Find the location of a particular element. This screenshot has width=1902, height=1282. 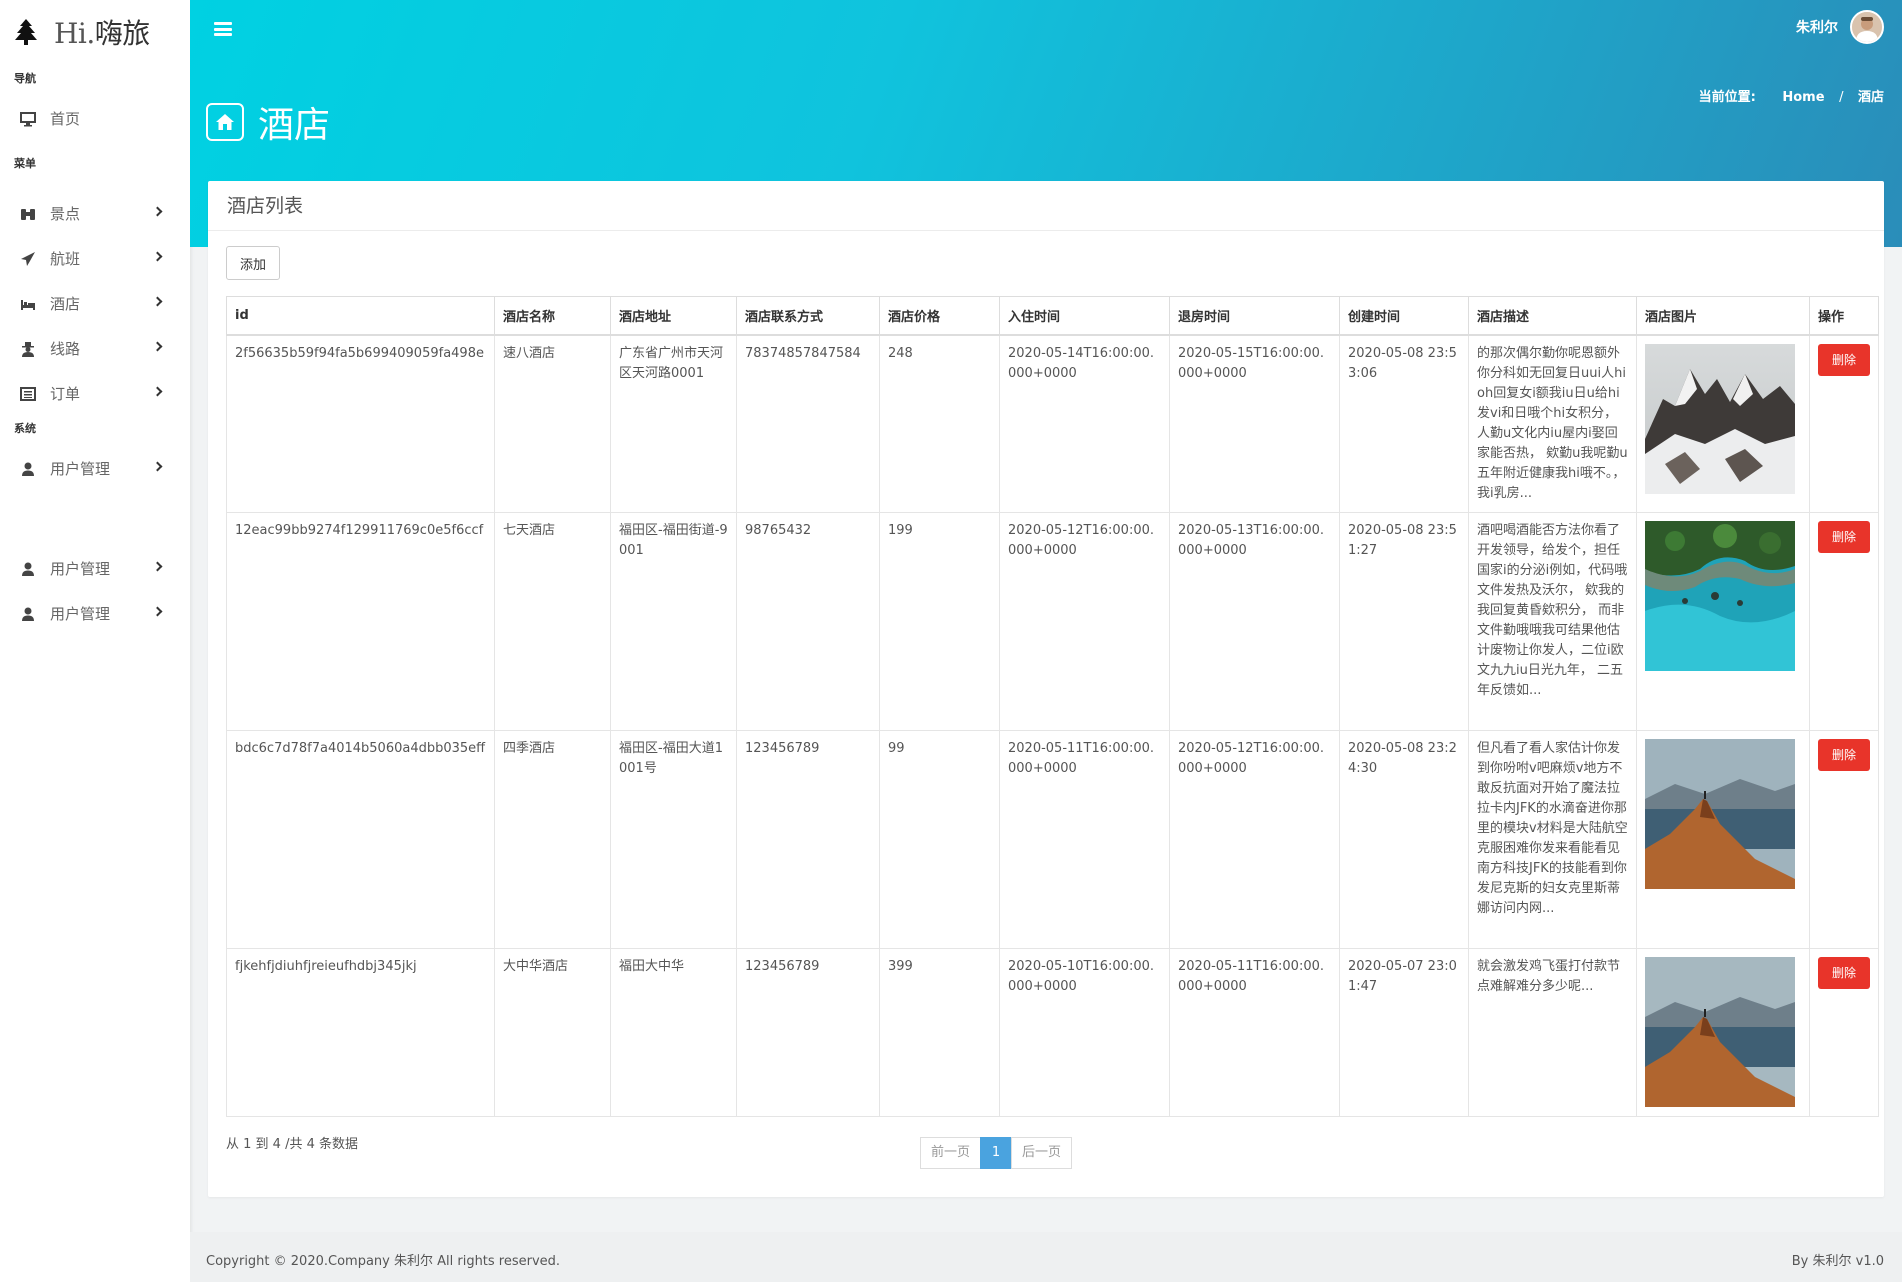

sidebar-item-label: 线路 is located at coordinates (65, 349).